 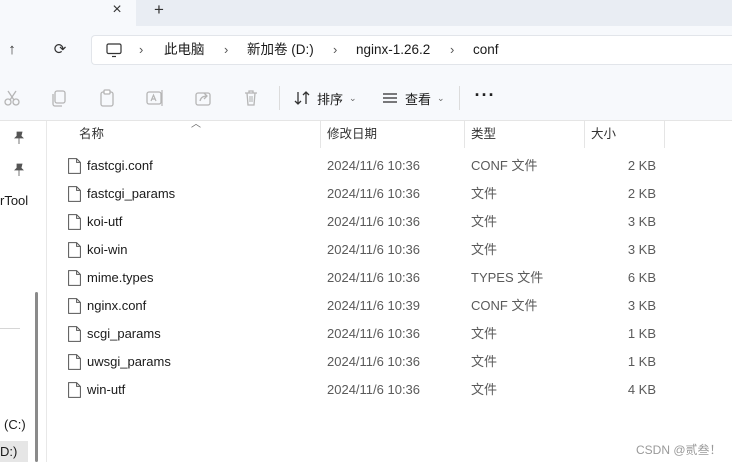 I want to click on sidebar-item-tool: rTool, so click(x=14, y=200).